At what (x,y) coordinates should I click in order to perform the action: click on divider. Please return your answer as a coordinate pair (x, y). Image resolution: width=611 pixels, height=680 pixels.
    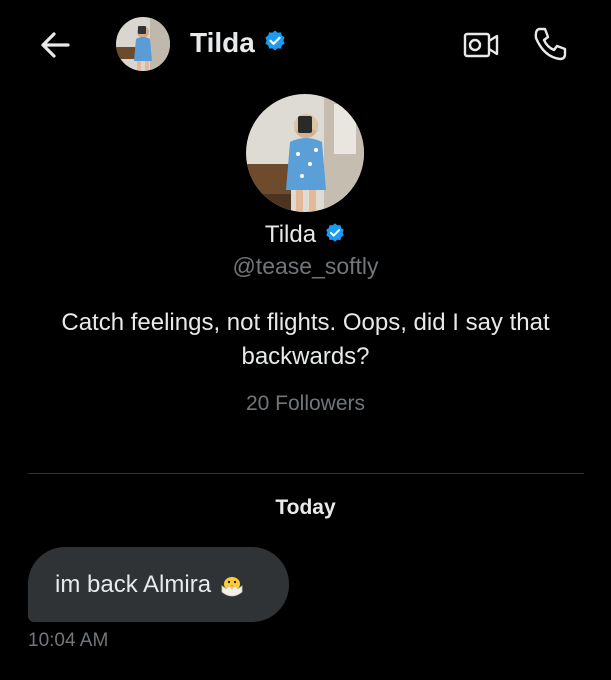
    Looking at the image, I should click on (306, 473).